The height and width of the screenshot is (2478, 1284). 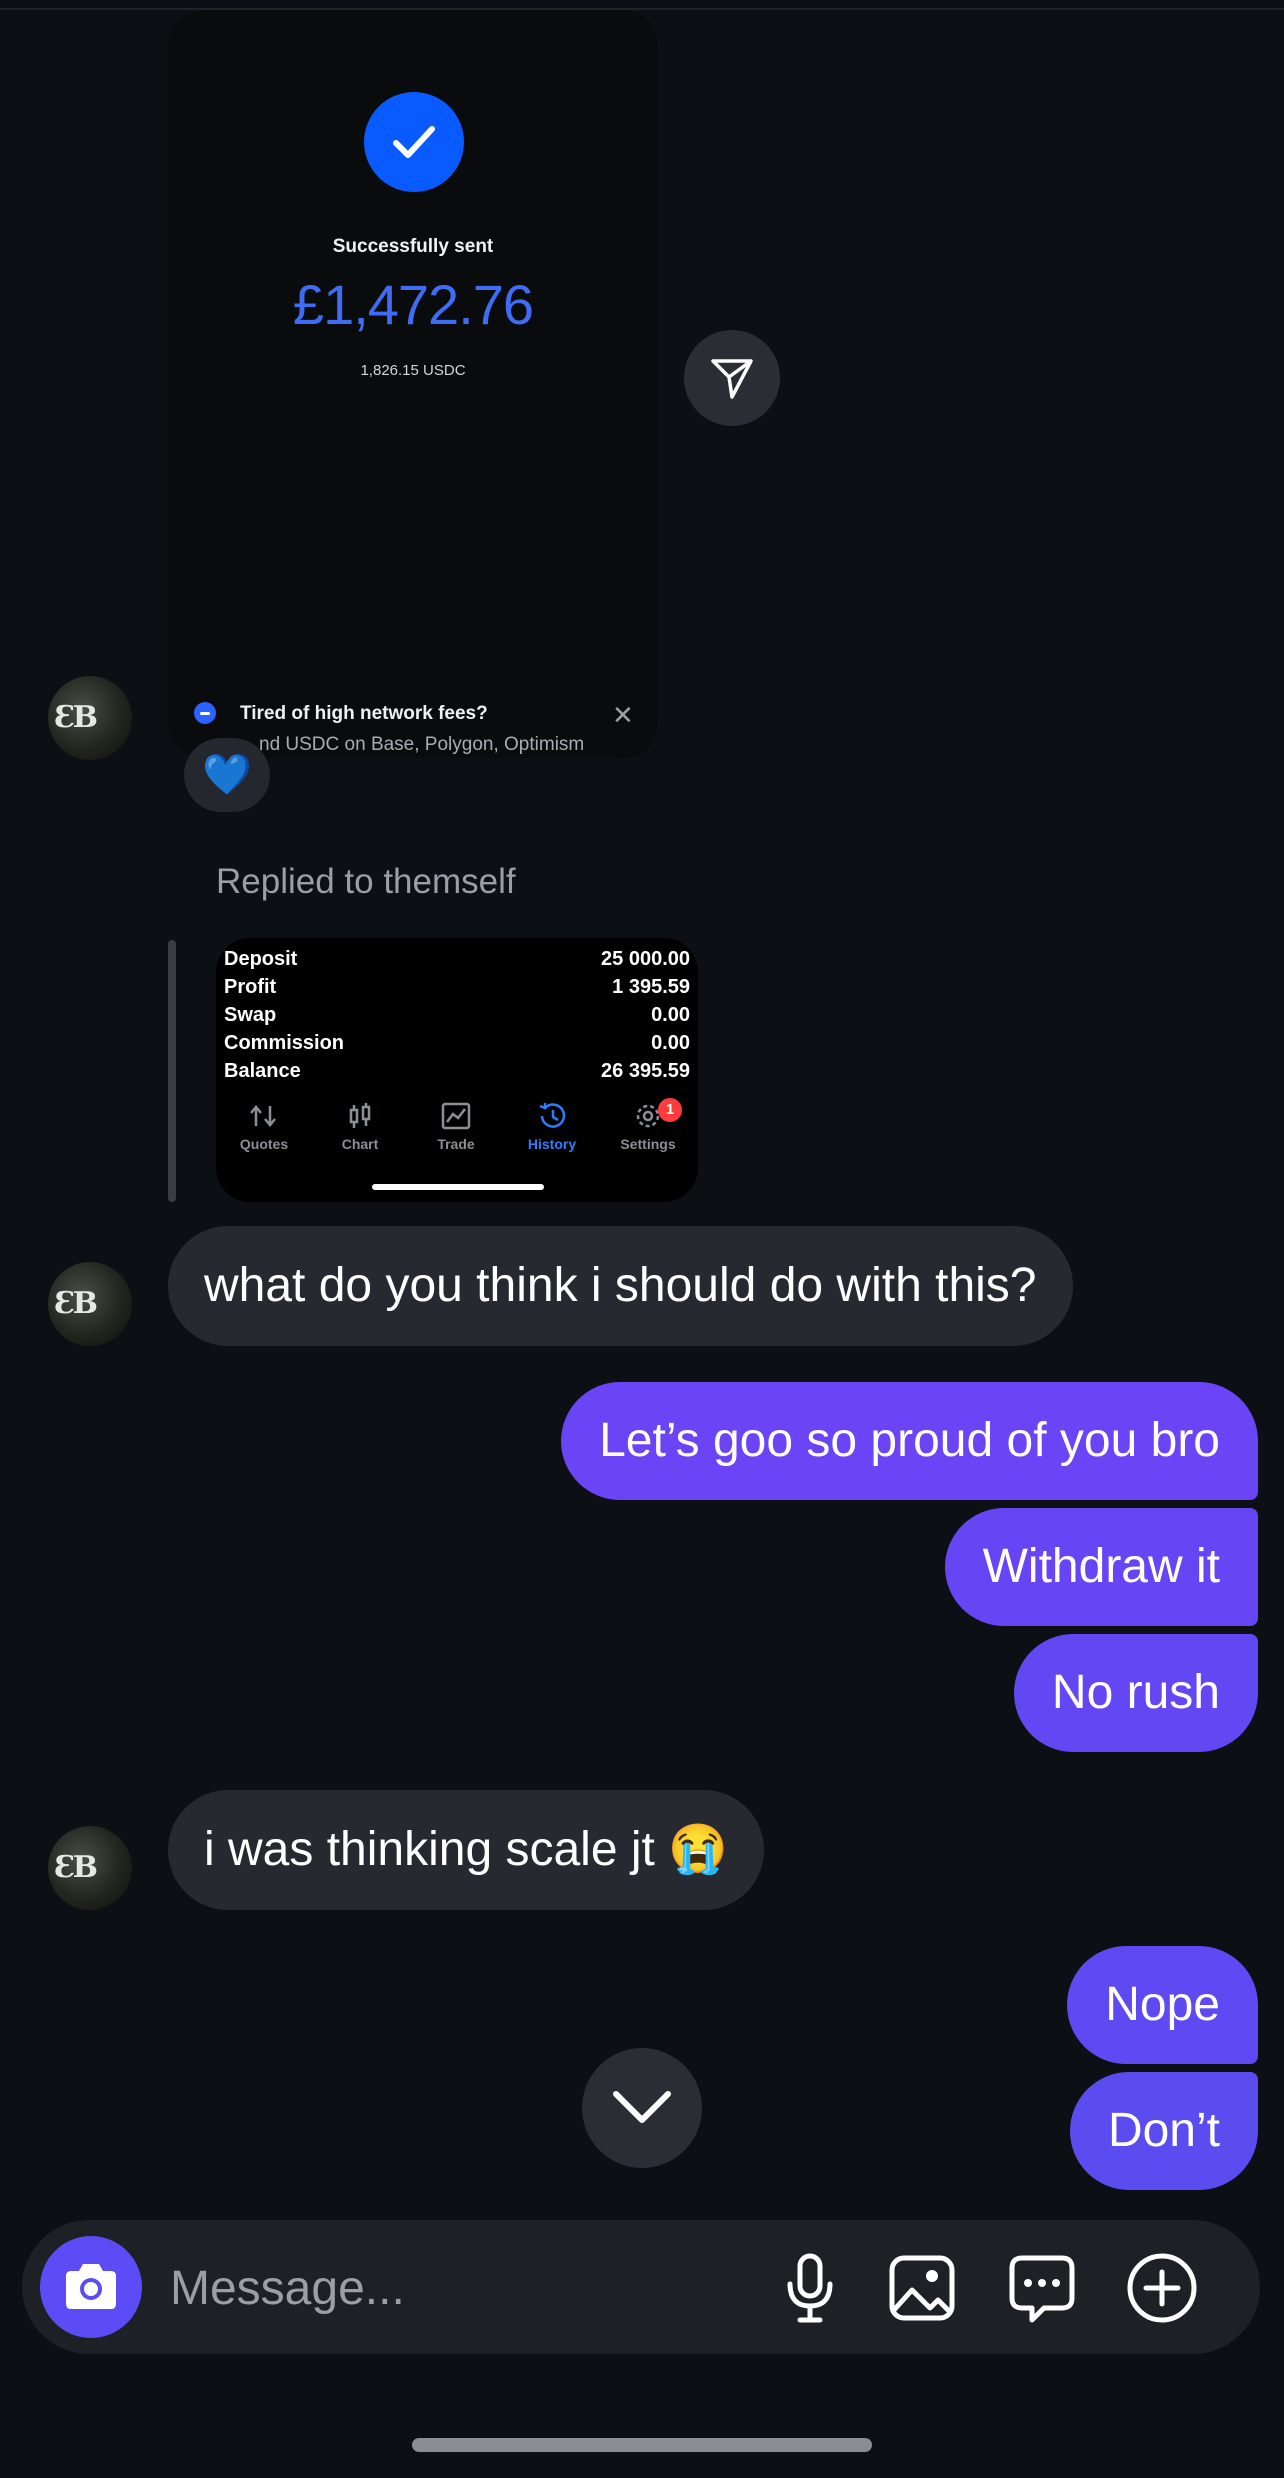 I want to click on share-button, so click(x=732, y=378).